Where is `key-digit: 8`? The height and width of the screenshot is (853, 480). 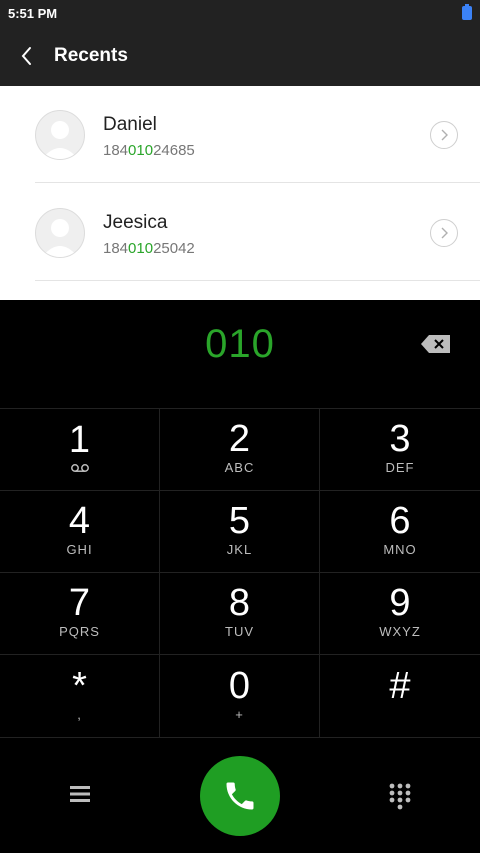
key-digit: 8 is located at coordinates (239, 603).